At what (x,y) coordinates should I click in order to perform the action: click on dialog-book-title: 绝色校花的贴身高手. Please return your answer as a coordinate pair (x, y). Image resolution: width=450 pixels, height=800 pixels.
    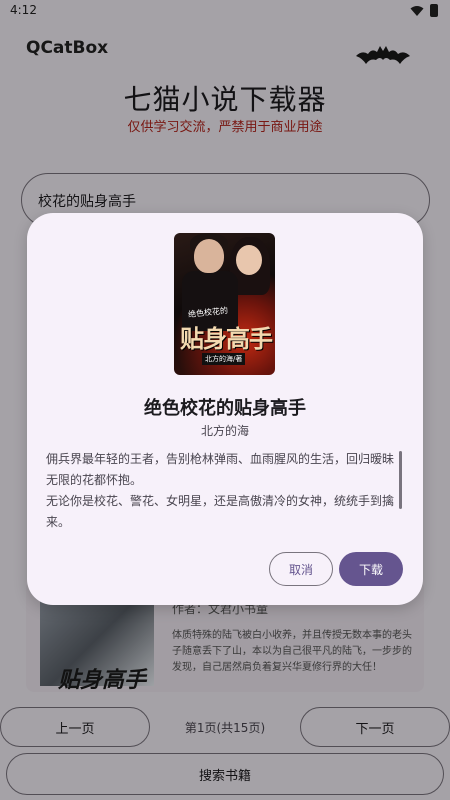
    Looking at the image, I should click on (225, 408).